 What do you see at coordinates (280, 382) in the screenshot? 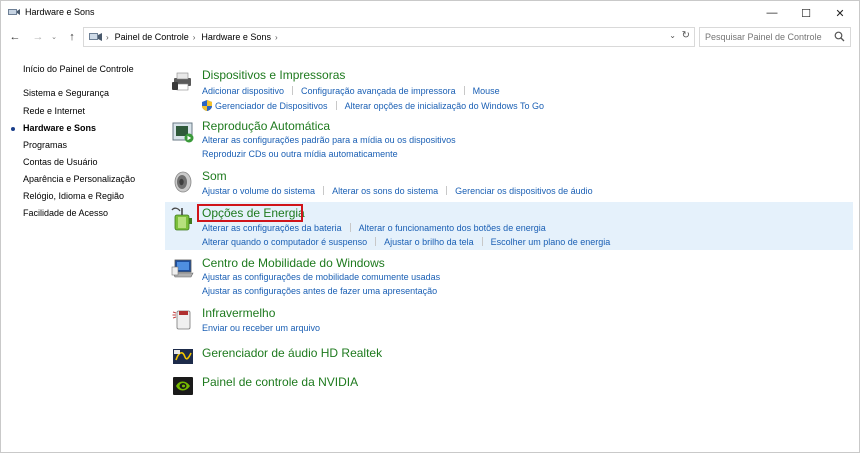
I see `category-title: Painel de controle da NVIDIA` at bounding box center [280, 382].